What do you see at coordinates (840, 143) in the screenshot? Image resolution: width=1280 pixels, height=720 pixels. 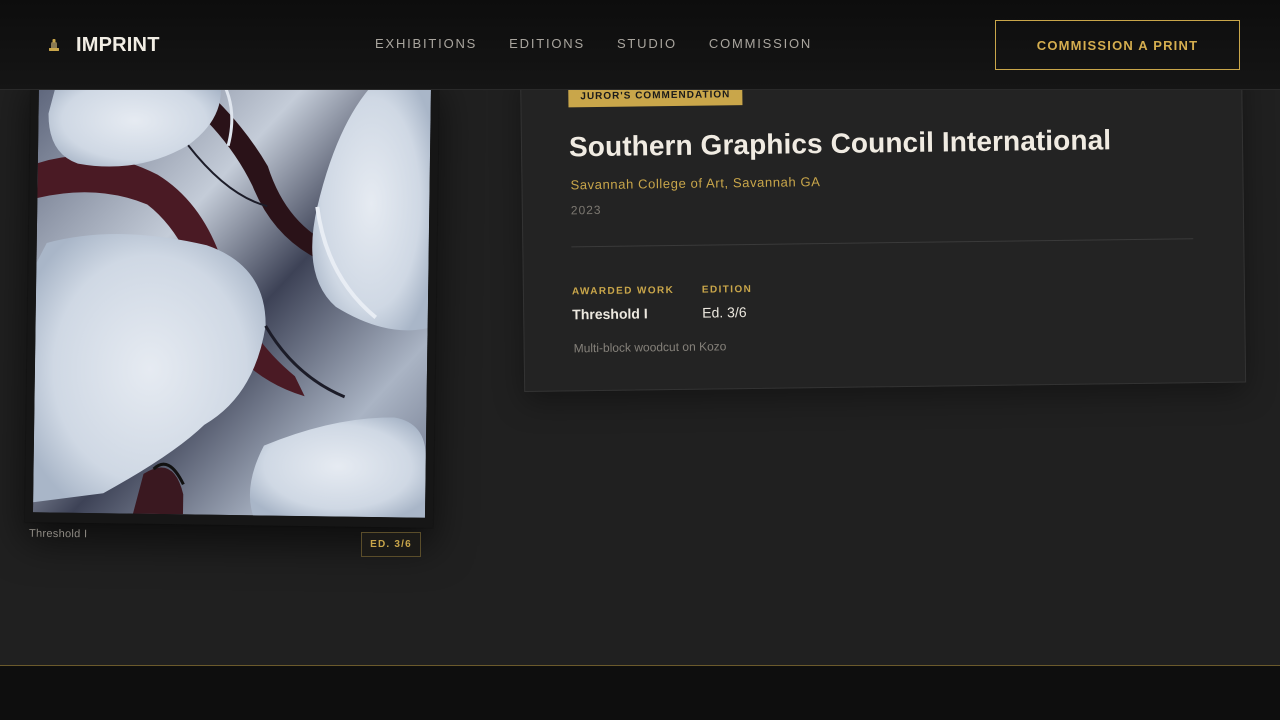 I see `award-title: Southern Graphics Council International` at bounding box center [840, 143].